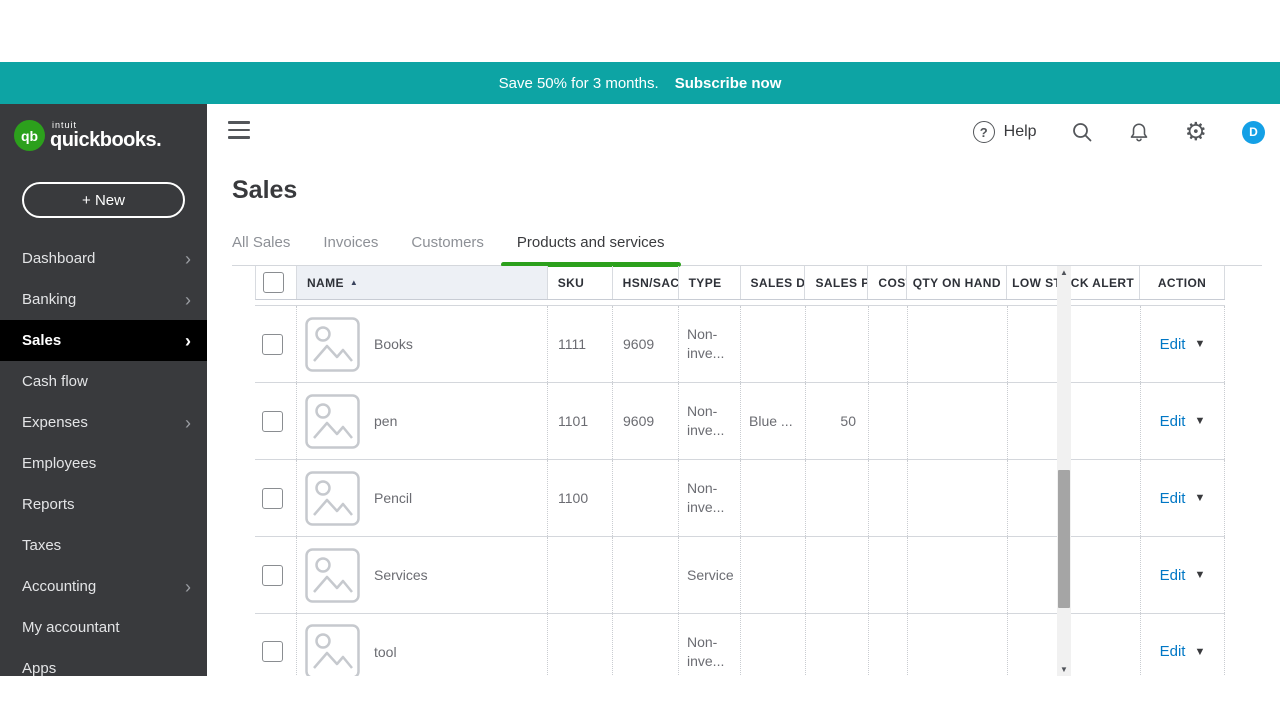  I want to click on sidebar-item-apps: Apps ›, so click(103, 662).